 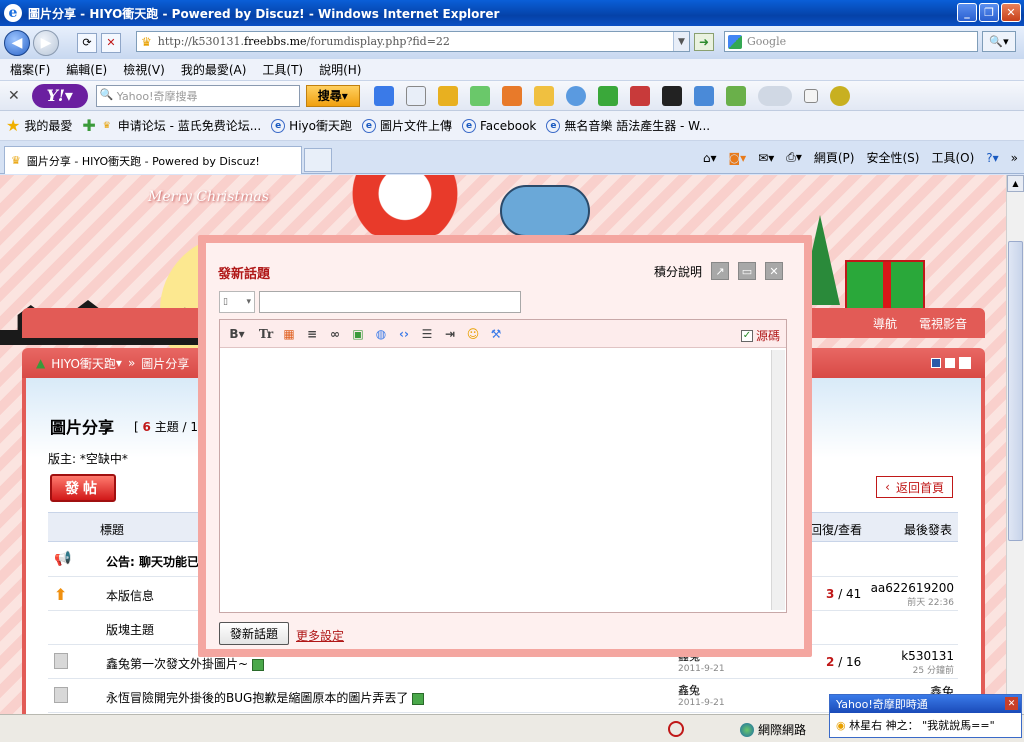 I want to click on yahoo-logo-icon: Y!▾, so click(x=59, y=95).